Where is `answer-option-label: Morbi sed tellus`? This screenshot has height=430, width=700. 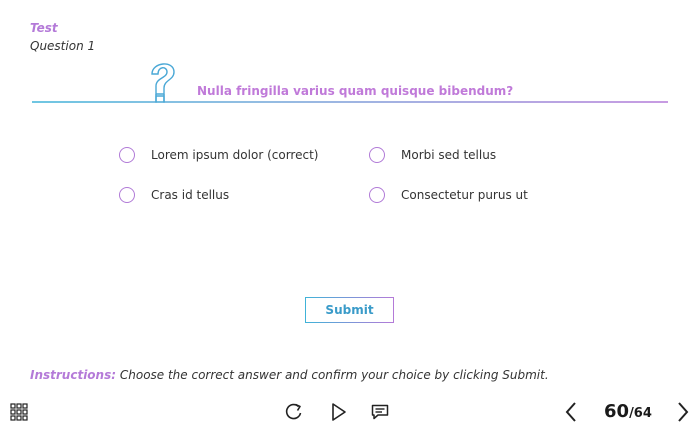 answer-option-label: Morbi sed tellus is located at coordinates (449, 155).